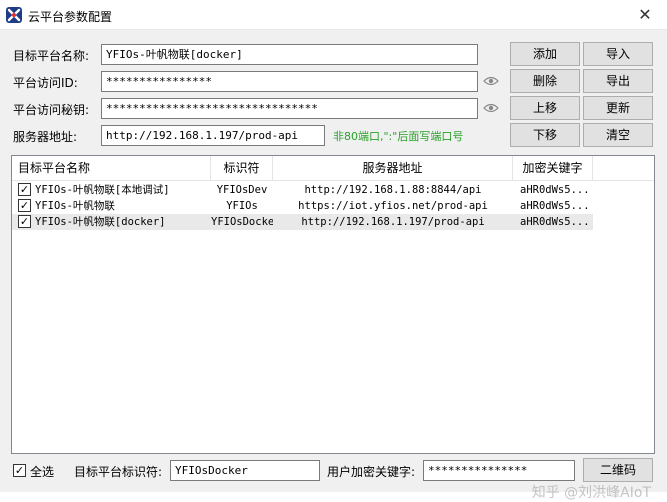  Describe the element at coordinates (242, 190) in the screenshot. I see `row-id: YFIOsDev` at that location.